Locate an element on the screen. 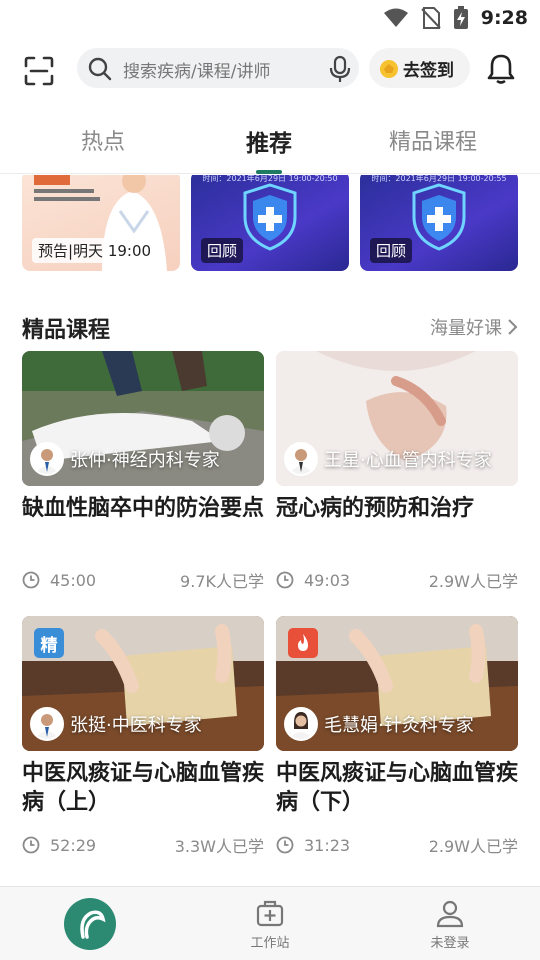 The image size is (540, 960). course-thumbnail: 精 张挺·中医科专家 is located at coordinates (143, 683).